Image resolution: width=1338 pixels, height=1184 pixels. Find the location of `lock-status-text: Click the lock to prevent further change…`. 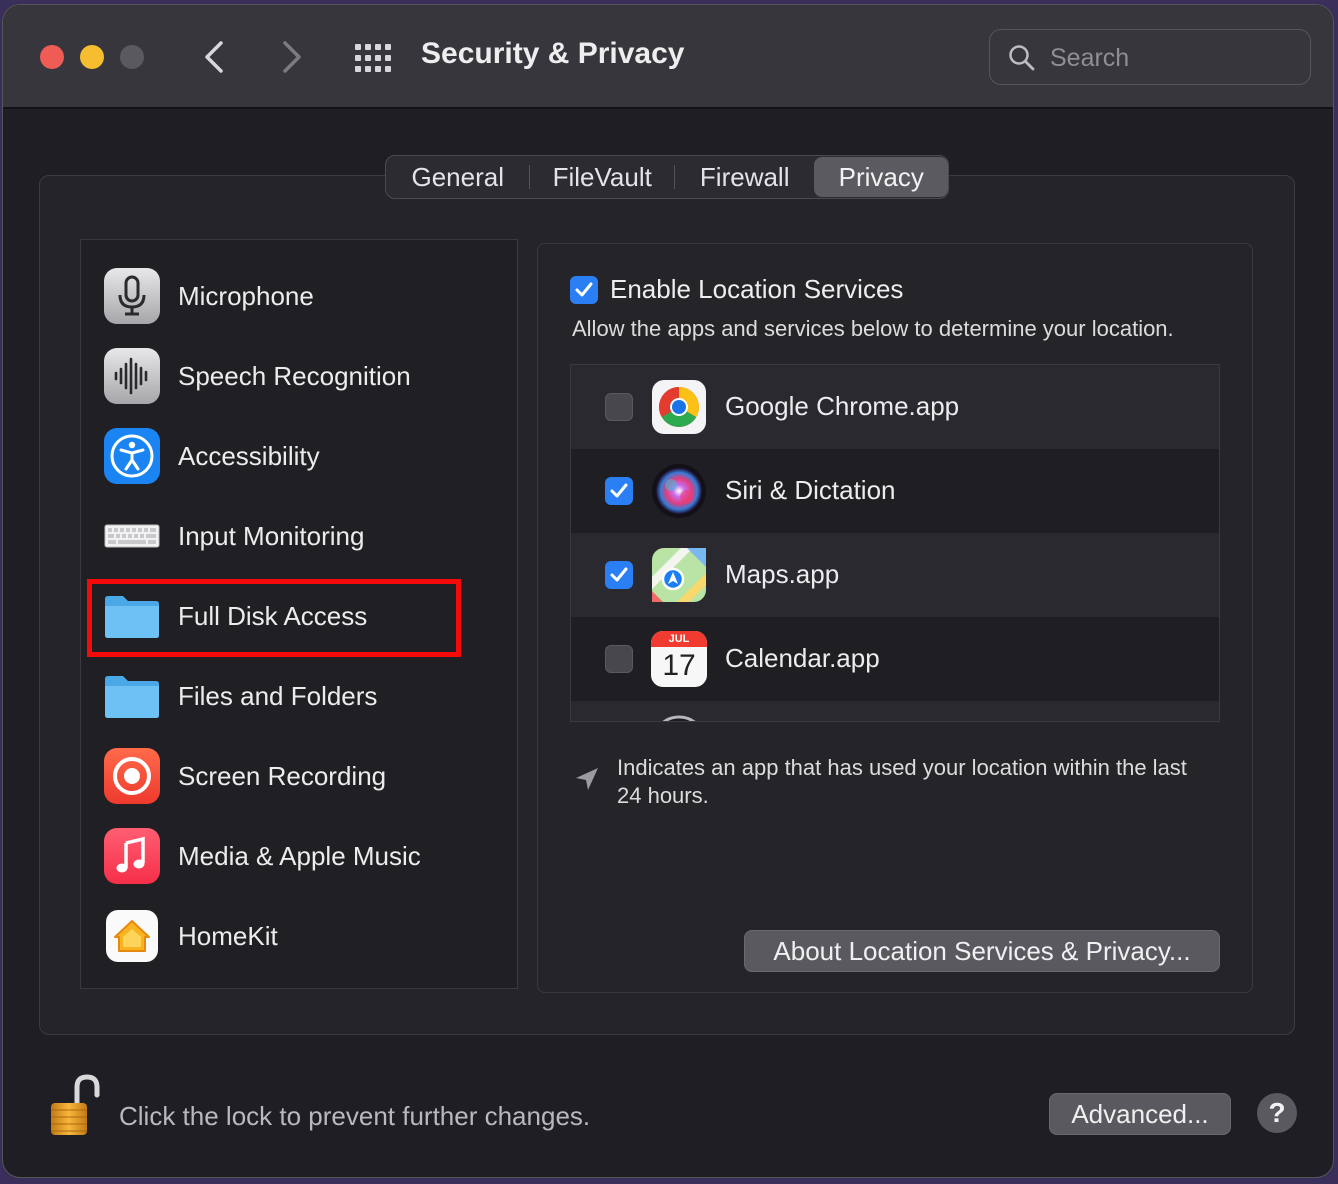

lock-status-text: Click the lock to prevent further change… is located at coordinates (355, 1116).